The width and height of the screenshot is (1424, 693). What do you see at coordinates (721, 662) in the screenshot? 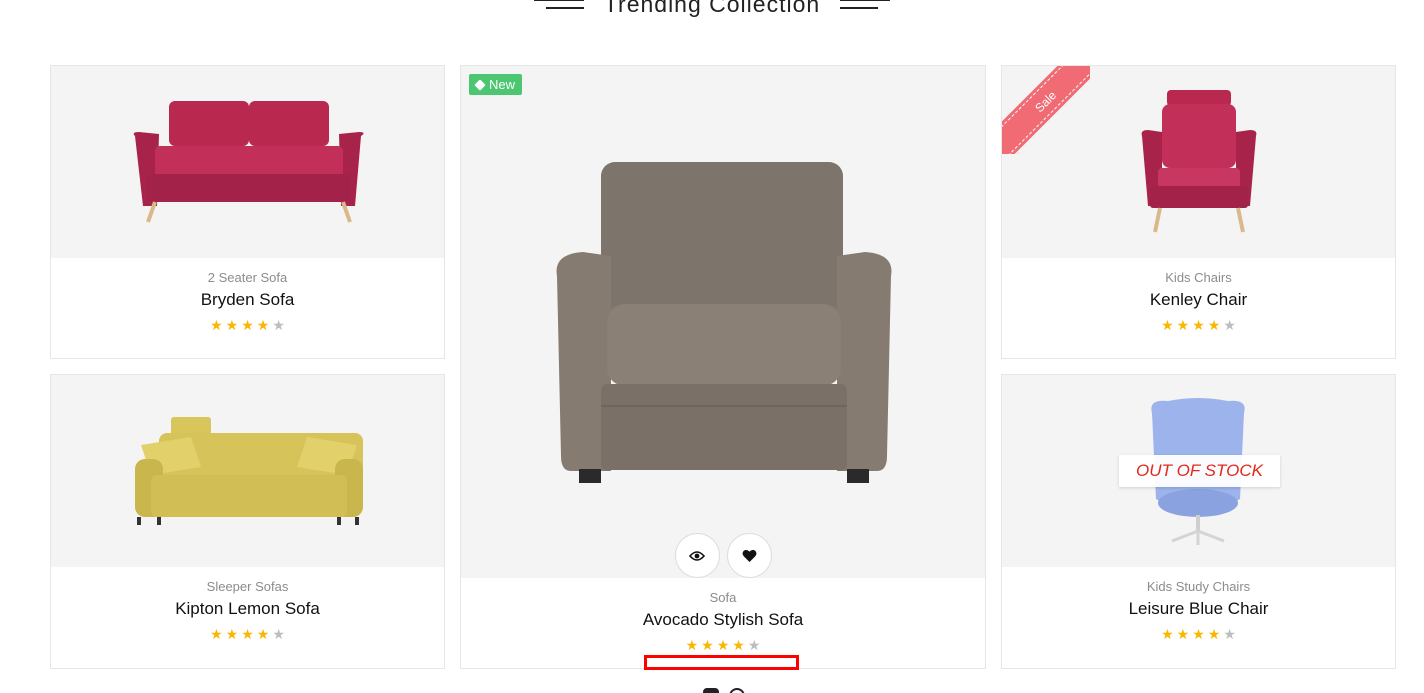
I see `highlight-box` at bounding box center [721, 662].